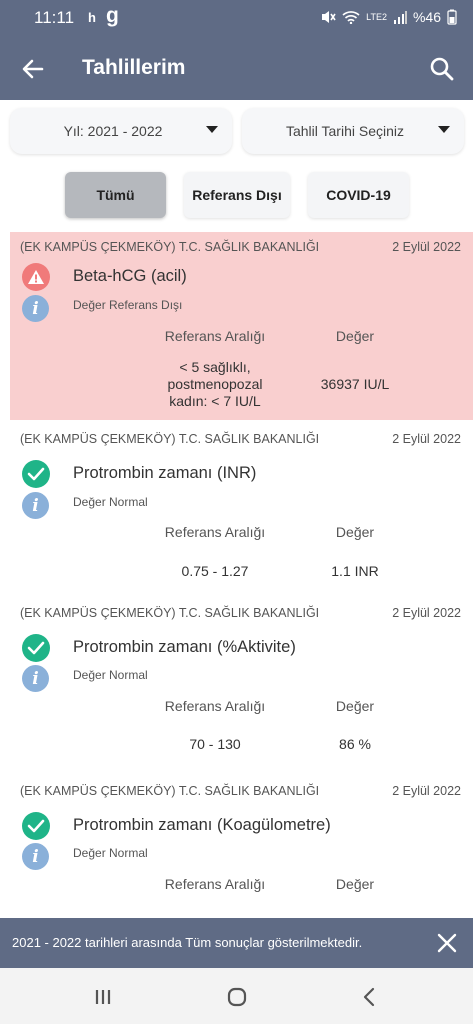 The width and height of the screenshot is (473, 1024). I want to click on search-icon, so click(442, 69).